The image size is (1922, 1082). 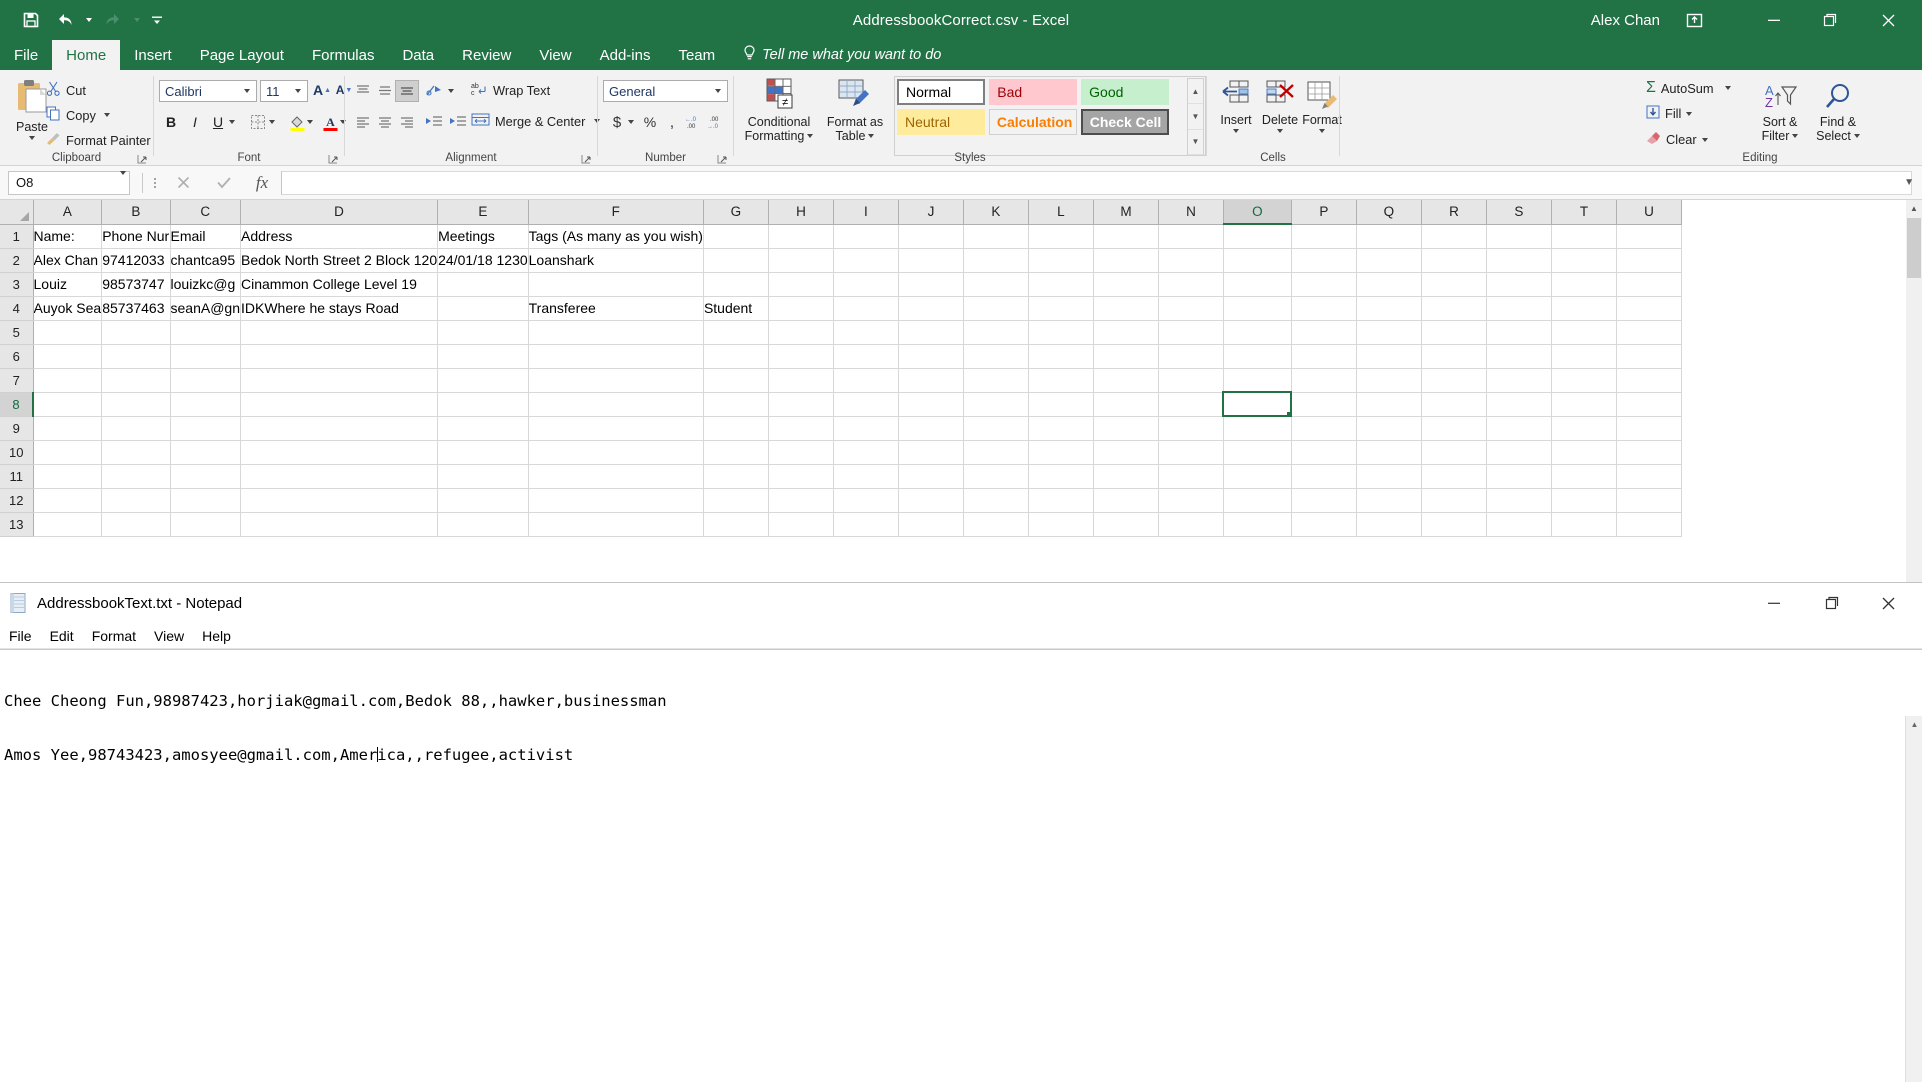 What do you see at coordinates (136, 212) in the screenshot?
I see `column-header-B: B` at bounding box center [136, 212].